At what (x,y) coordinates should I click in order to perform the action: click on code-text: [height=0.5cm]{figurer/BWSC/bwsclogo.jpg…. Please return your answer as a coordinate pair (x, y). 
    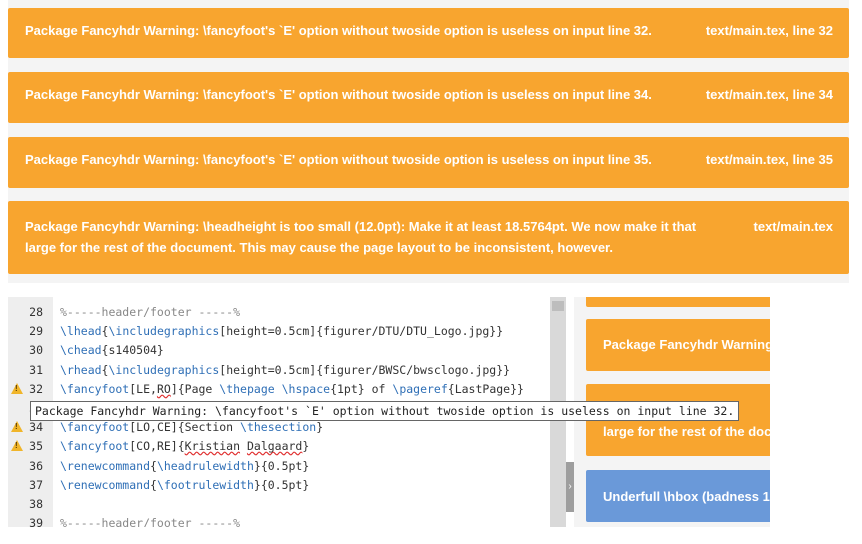
    Looking at the image, I should click on (365, 370).